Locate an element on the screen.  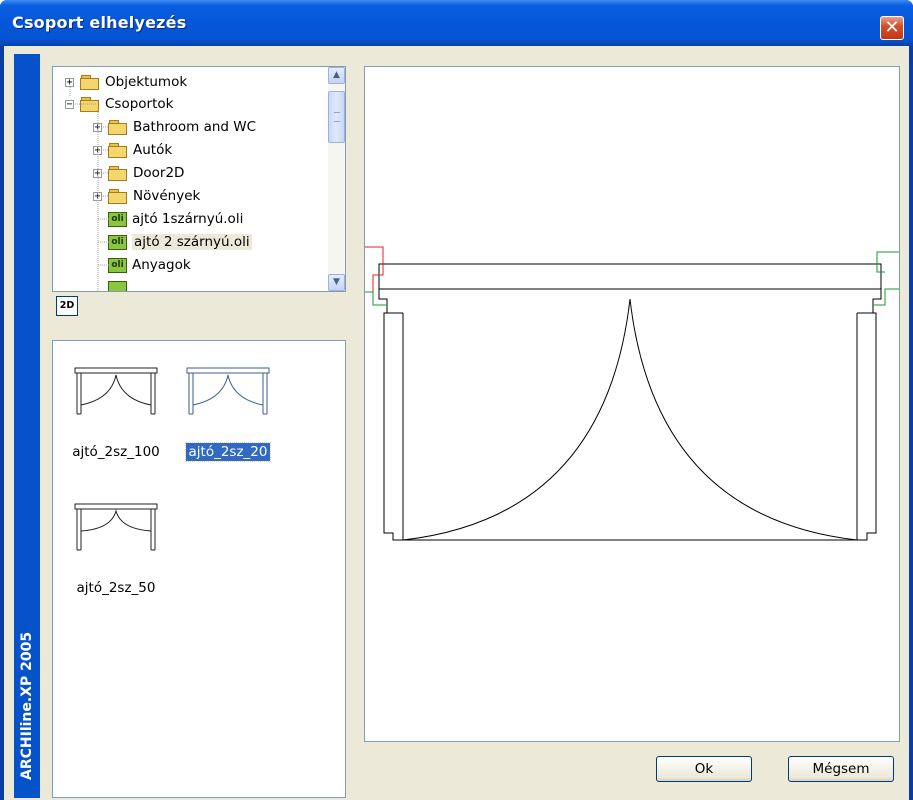
thumbnail-label: ajtó_2sz_50 is located at coordinates (116, 588).